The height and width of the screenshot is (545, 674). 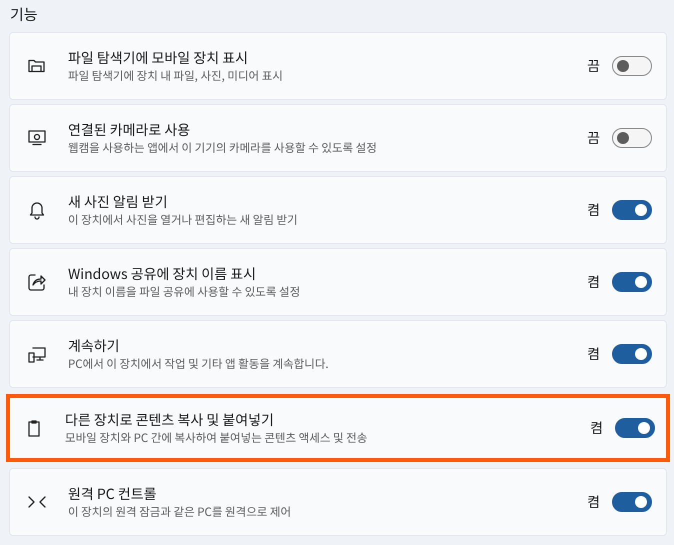 What do you see at coordinates (216, 438) in the screenshot?
I see `setting-description: 모바일 장치와 PC 간에 복사하여 붙여넣는 콘텐츠 액세스 및 전송` at bounding box center [216, 438].